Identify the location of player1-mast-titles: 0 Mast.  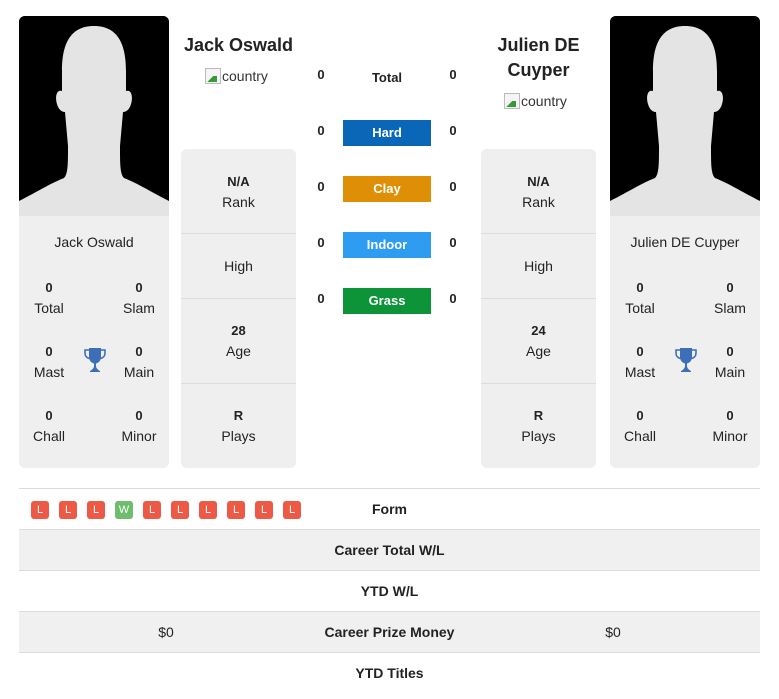
(49, 362).